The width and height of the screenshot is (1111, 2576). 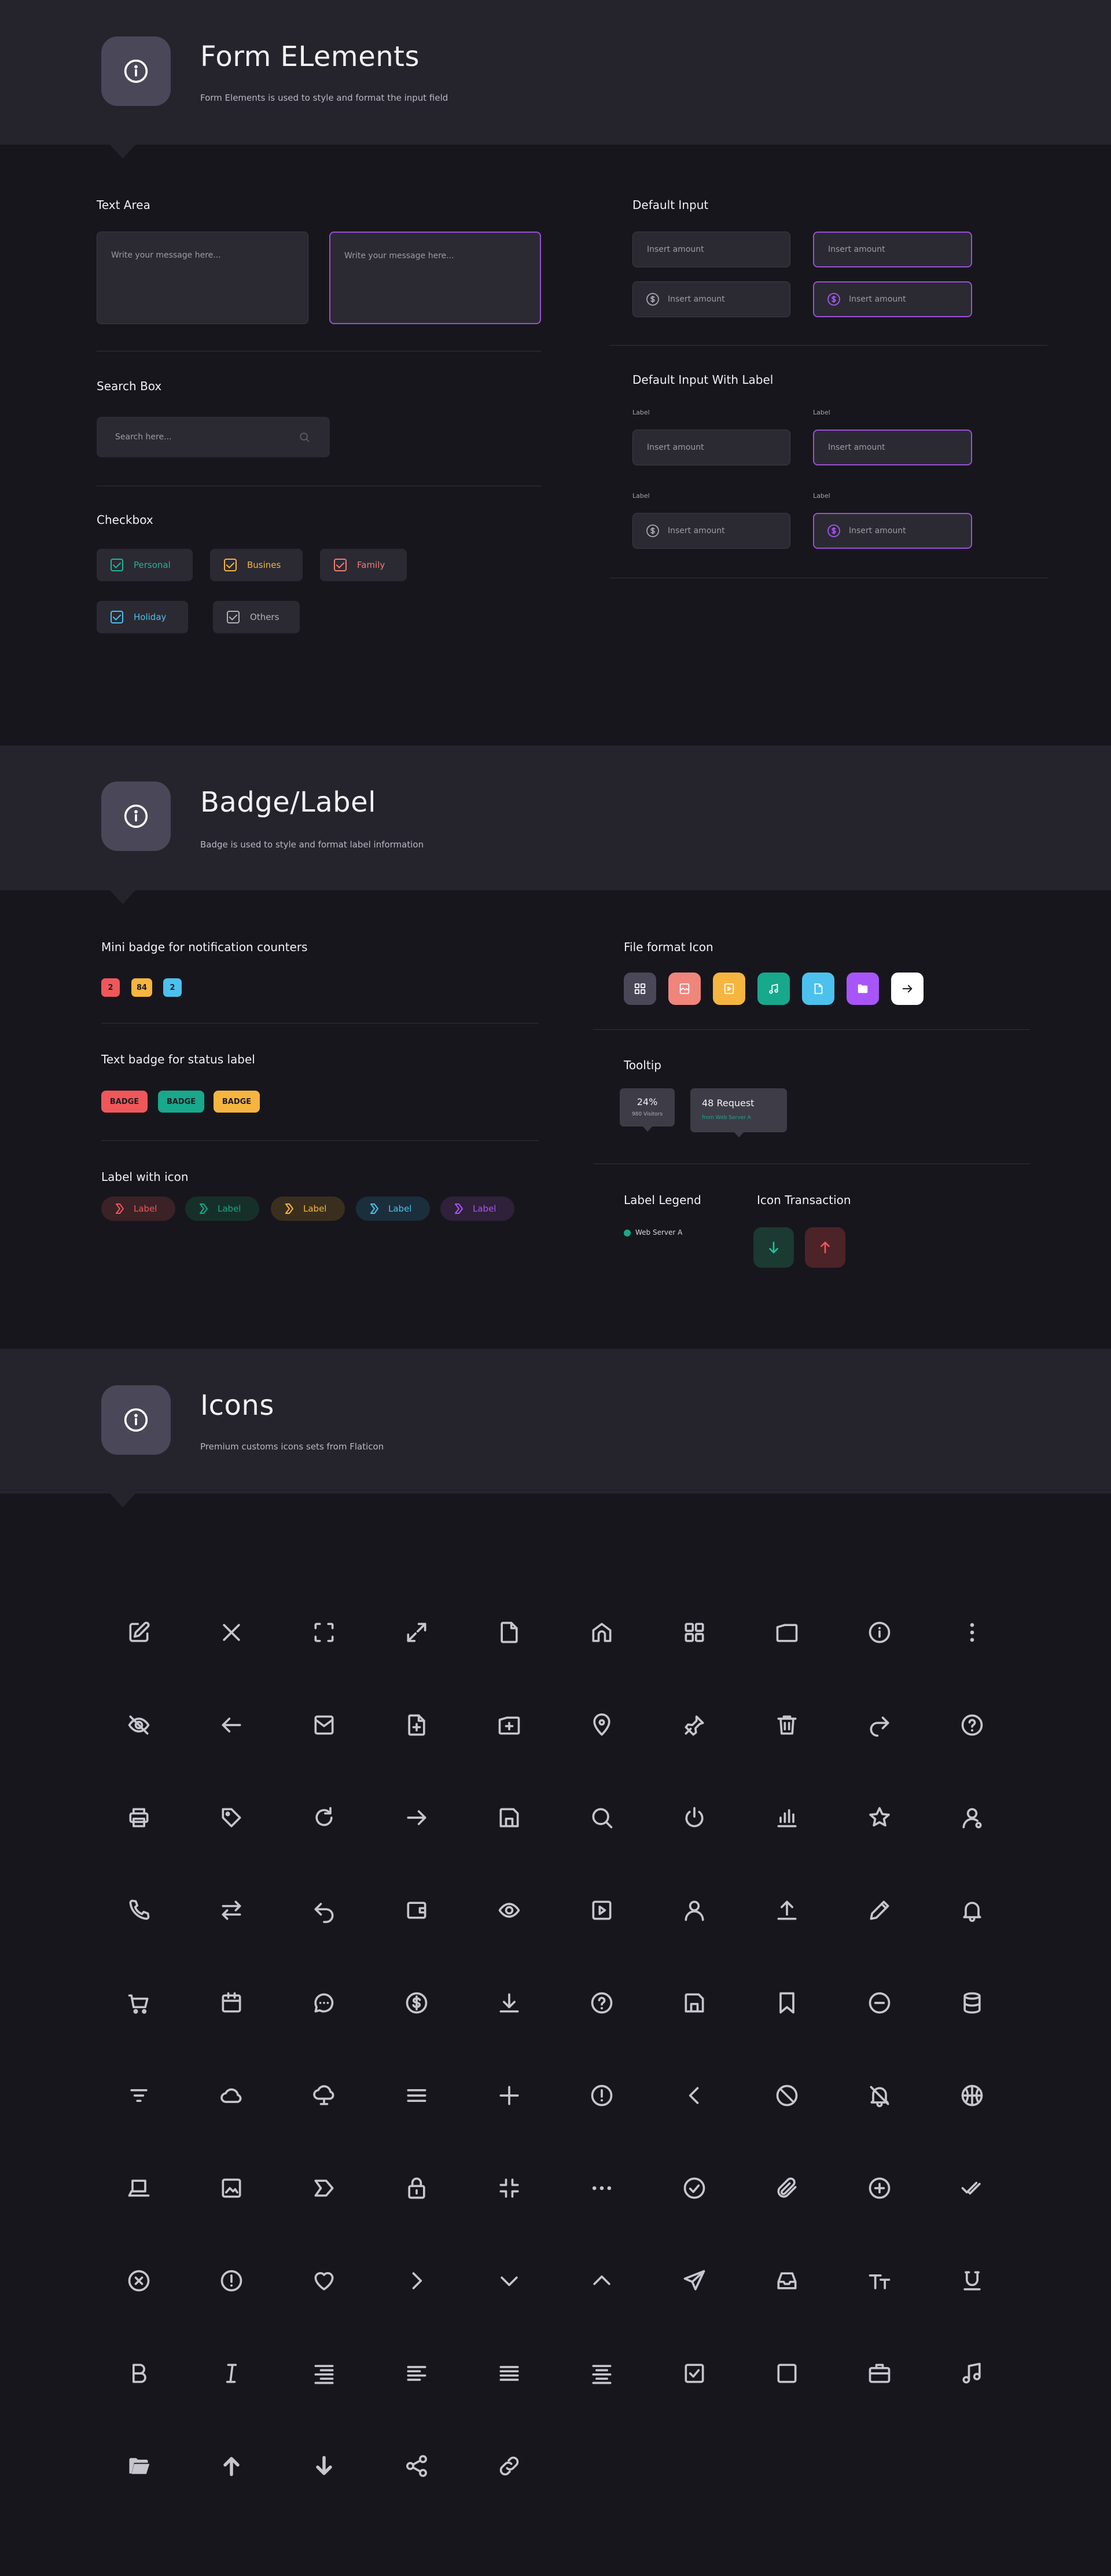 What do you see at coordinates (139, 1725) in the screenshot?
I see `eye-off-icon` at bounding box center [139, 1725].